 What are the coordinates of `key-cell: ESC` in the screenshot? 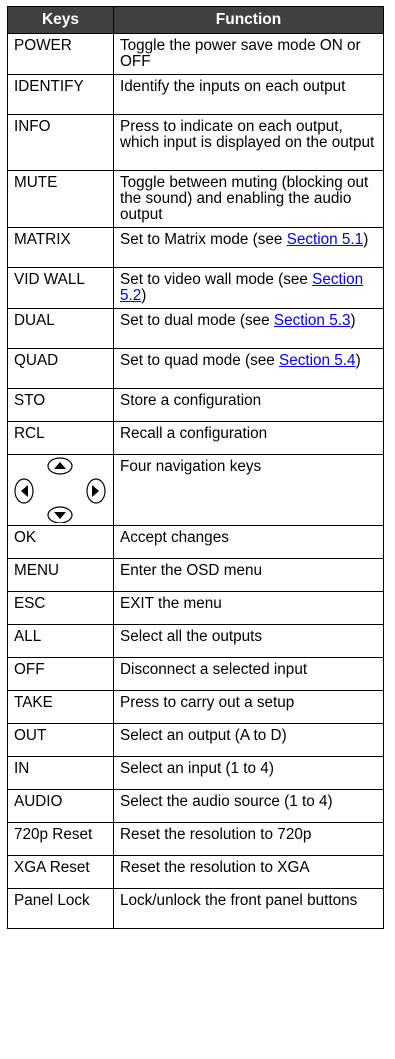 It's located at (60, 608).